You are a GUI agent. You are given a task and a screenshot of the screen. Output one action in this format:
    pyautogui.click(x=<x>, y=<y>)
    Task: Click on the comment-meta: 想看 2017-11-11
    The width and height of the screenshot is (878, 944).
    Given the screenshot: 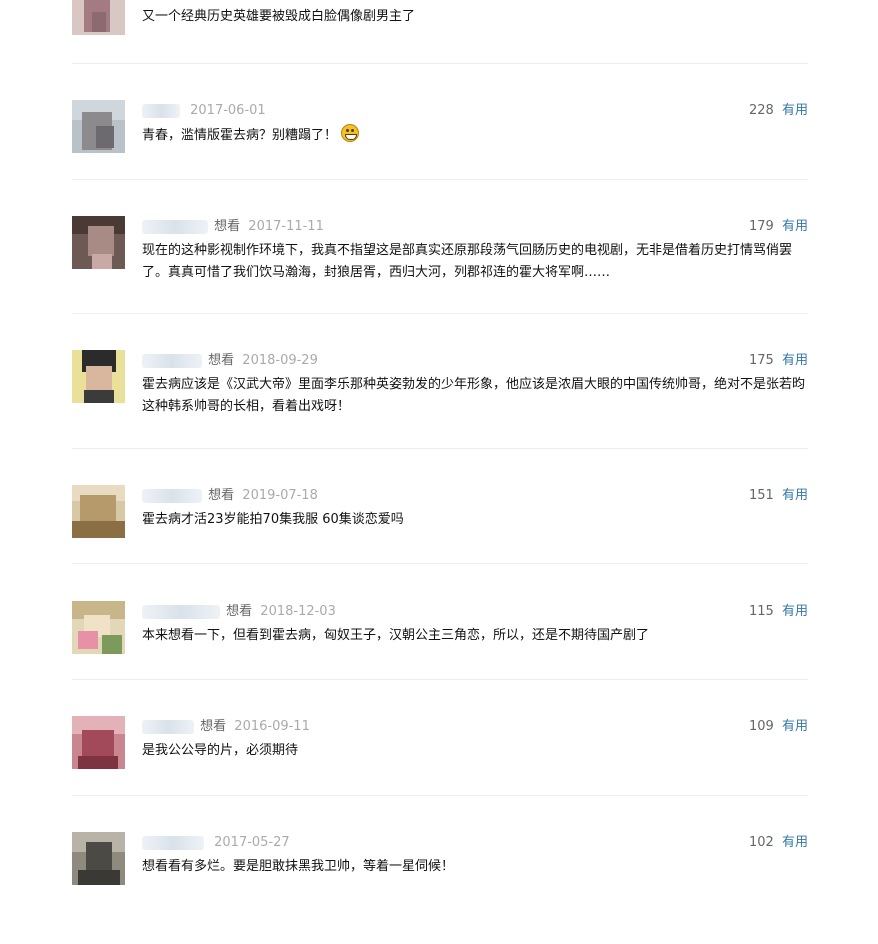 What is the action you would take?
    pyautogui.click(x=233, y=227)
    